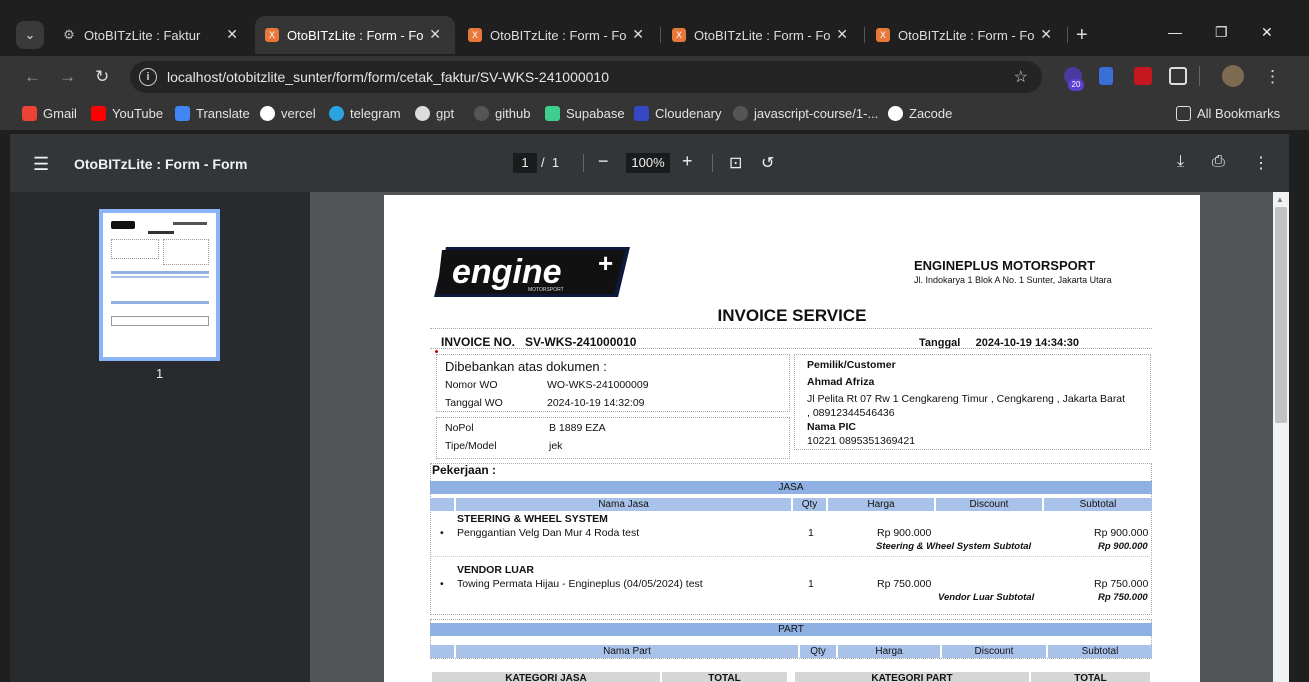 Image resolution: width=1309 pixels, height=682 pixels. I want to click on docs-extension-icon, so click(1106, 76).